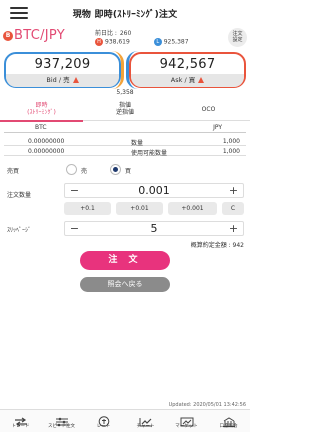 The width and height of the screenshot is (320, 432). I want to click on tab-limit-line2: 逆指値, so click(124, 112).